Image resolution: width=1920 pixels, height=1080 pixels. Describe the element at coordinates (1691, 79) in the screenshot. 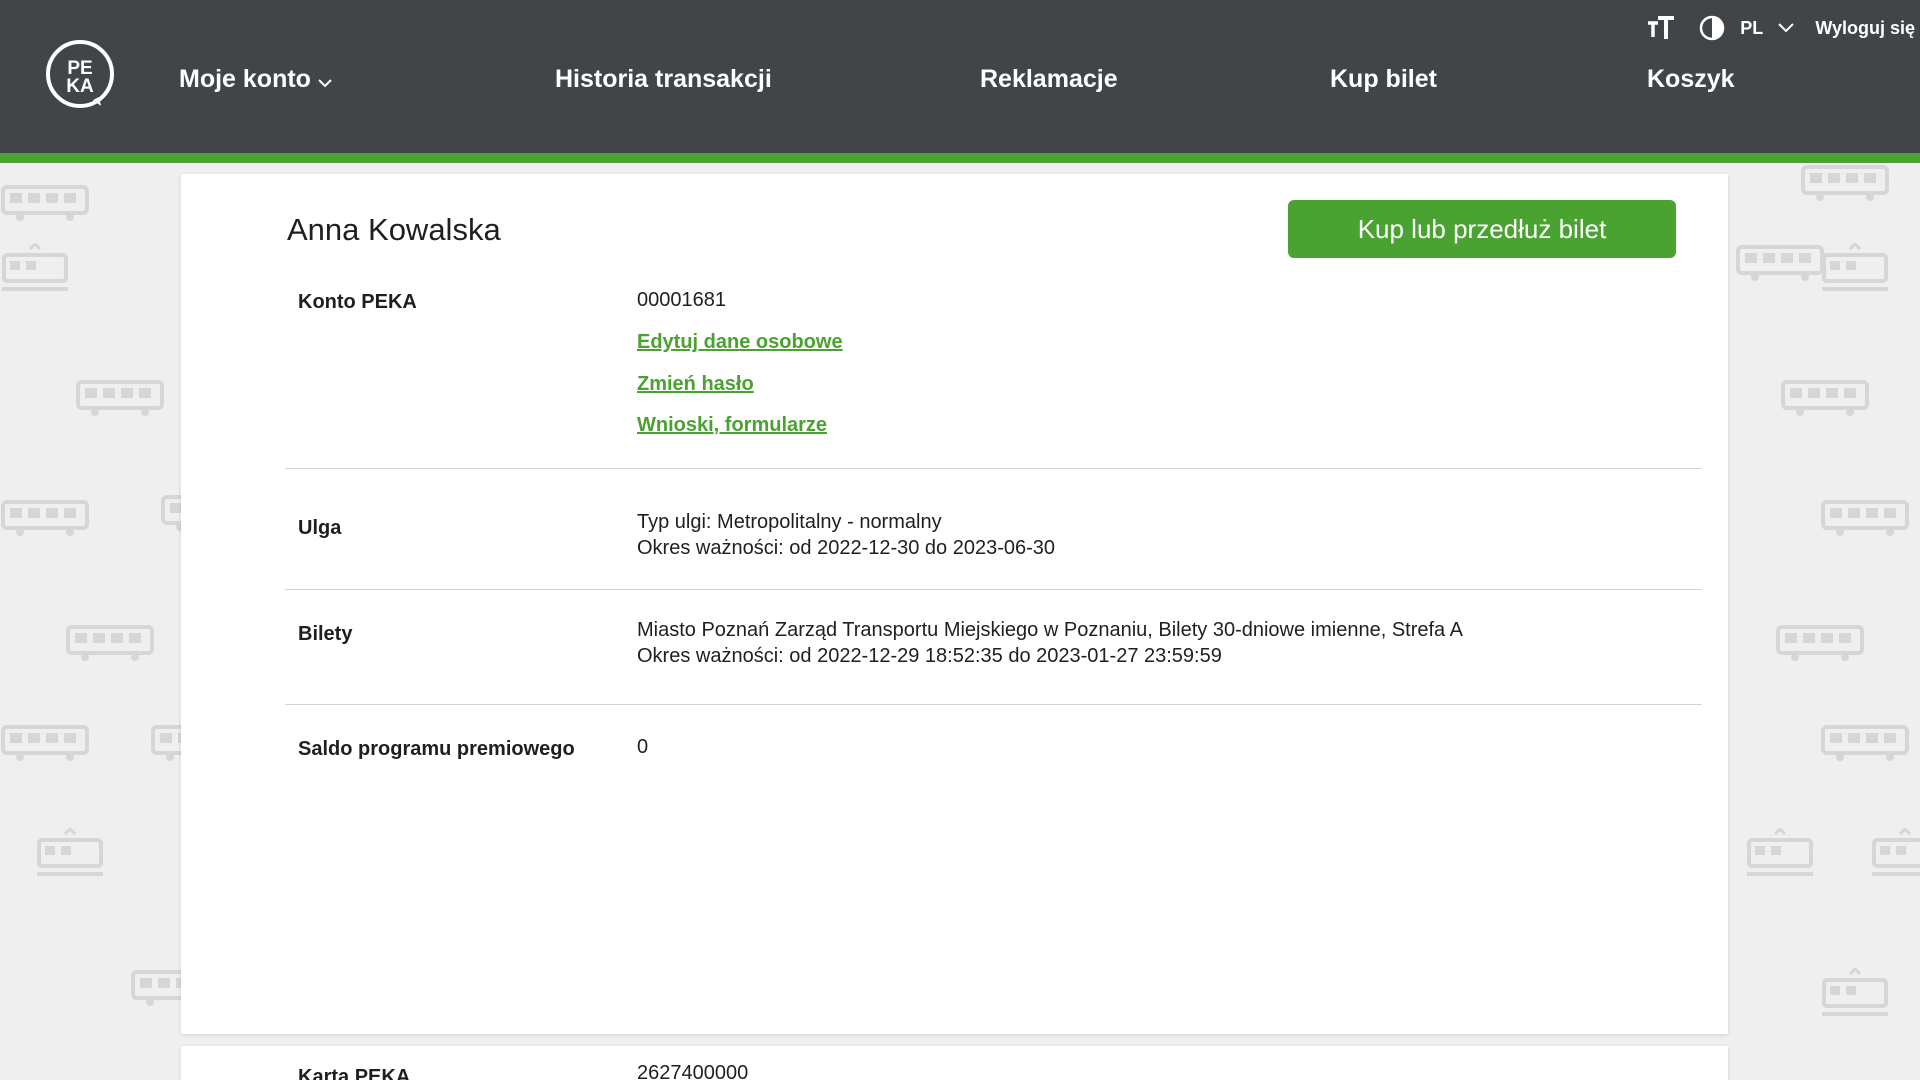

I see `nav-cart: Koszyk` at that location.